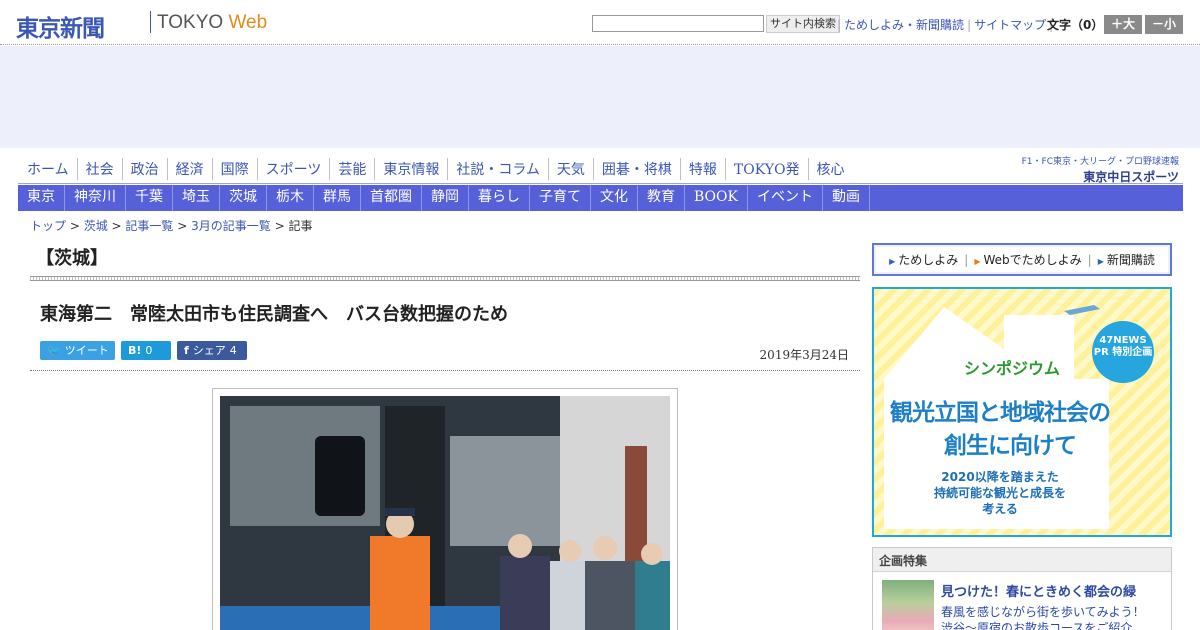 The height and width of the screenshot is (630, 1200). Describe the element at coordinates (150, 22) in the screenshot. I see `logo-divider` at that location.